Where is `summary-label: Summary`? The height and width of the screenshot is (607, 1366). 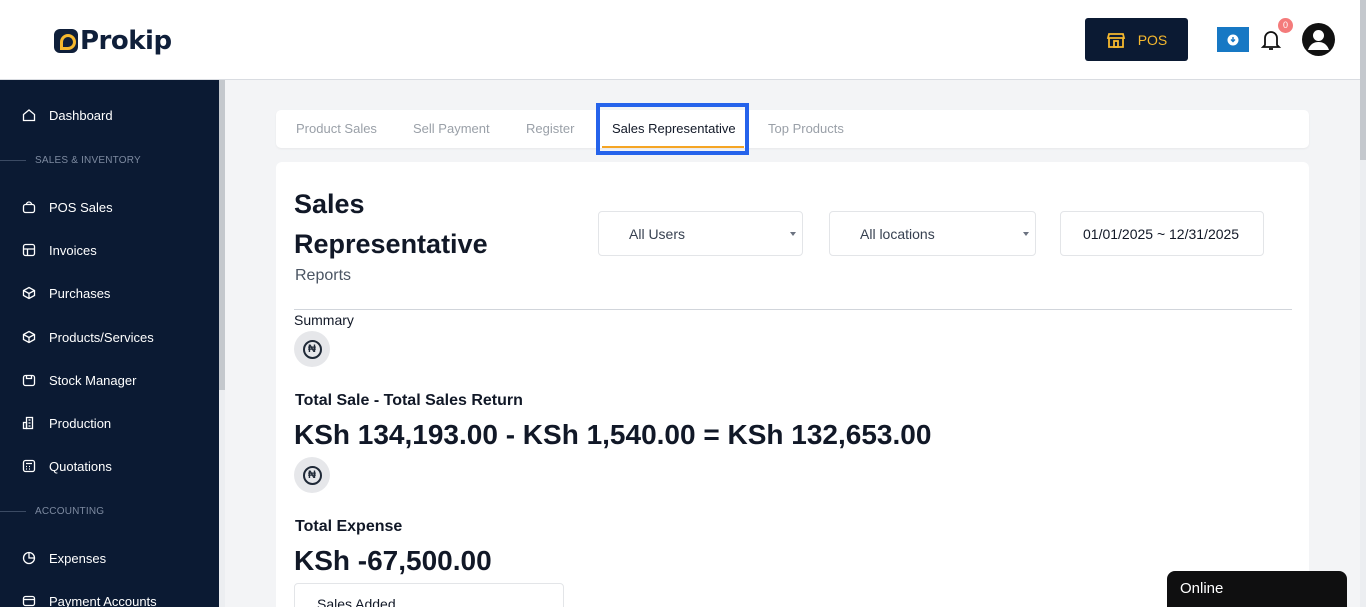 summary-label: Summary is located at coordinates (324, 320).